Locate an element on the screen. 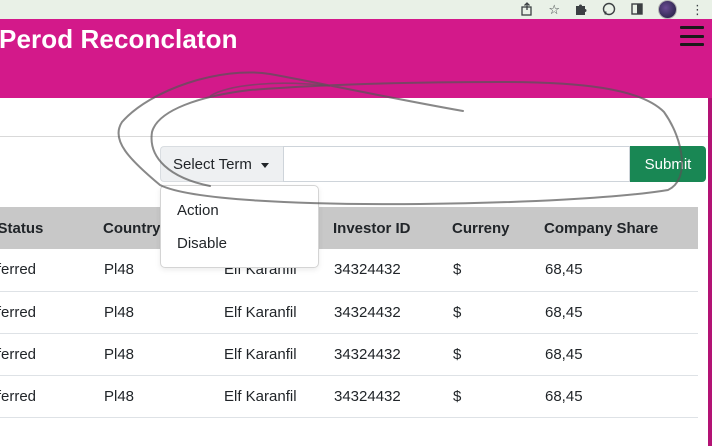  column-header-company-share: Company Share is located at coordinates (621, 228).